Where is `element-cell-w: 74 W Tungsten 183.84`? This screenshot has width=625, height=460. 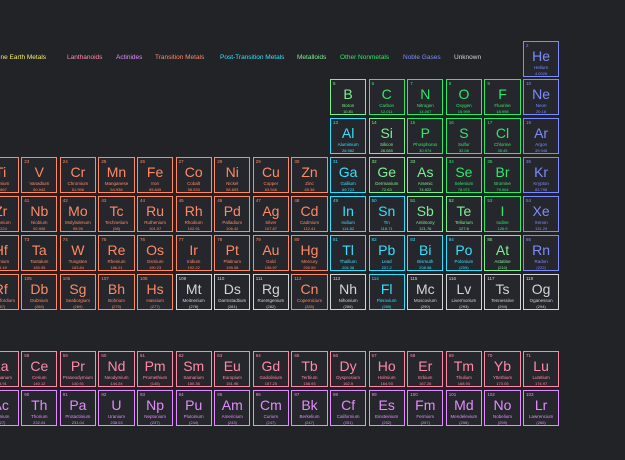 element-cell-w: 74 W Tungsten 183.84 is located at coordinates (77, 253).